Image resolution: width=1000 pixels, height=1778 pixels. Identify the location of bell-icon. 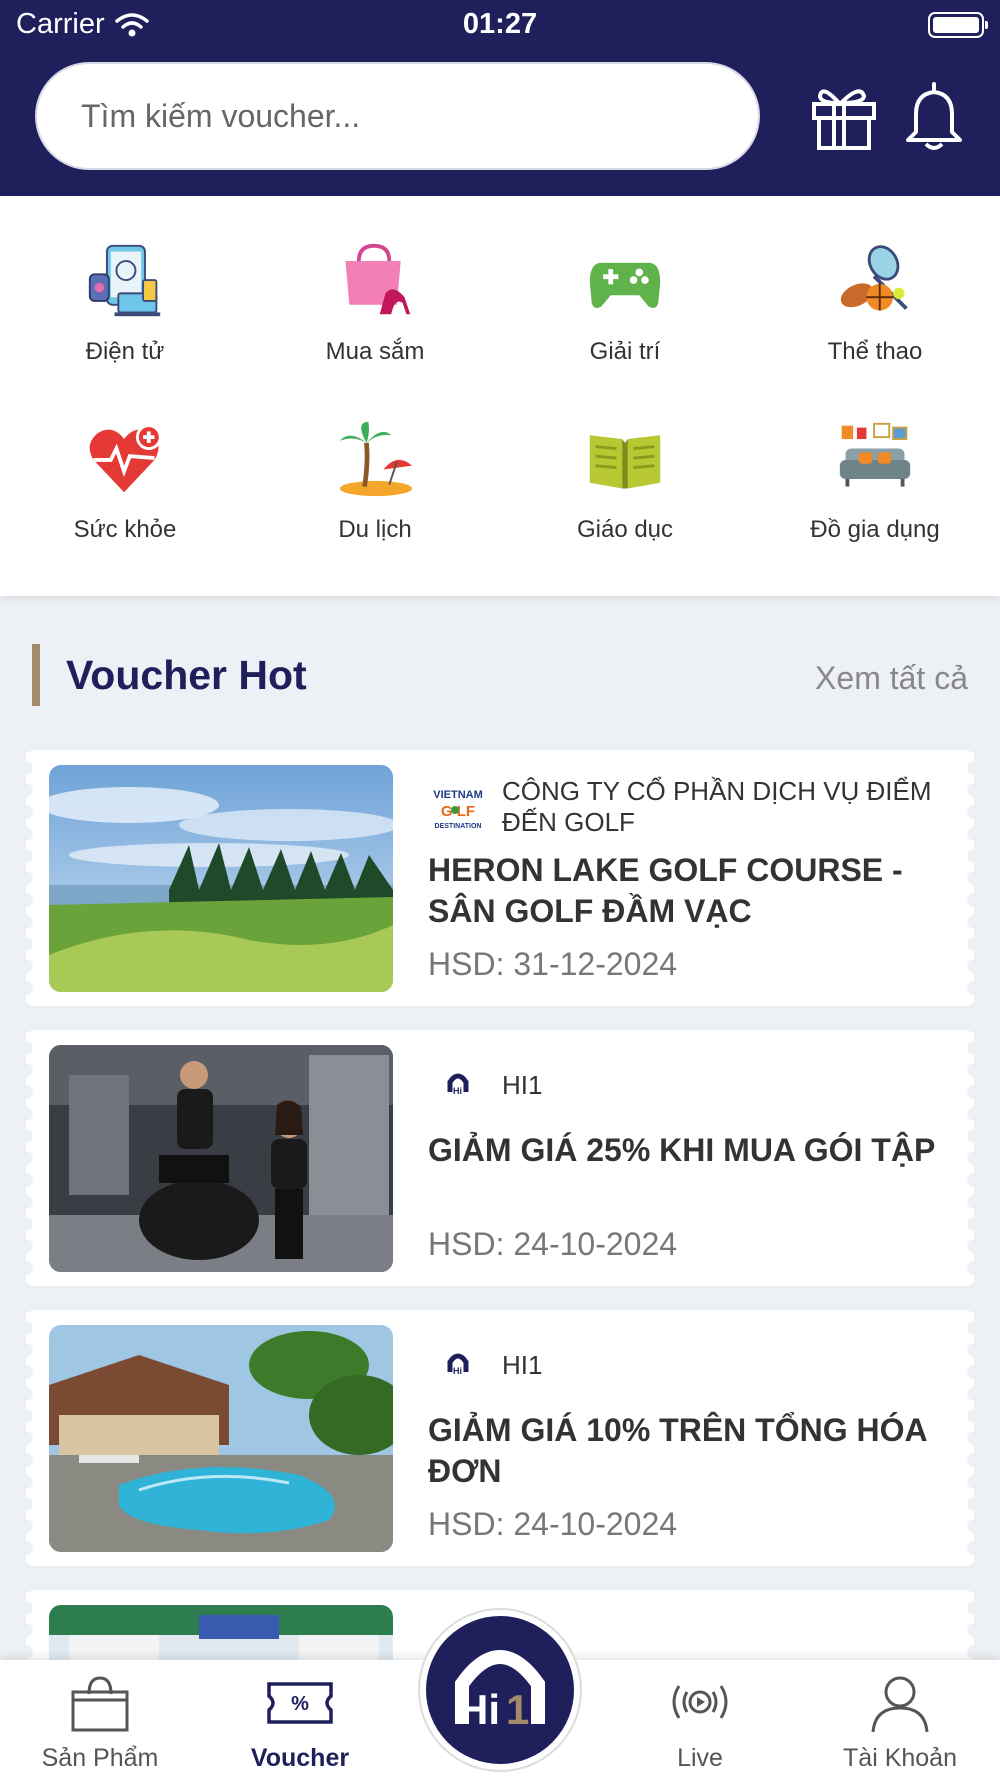
(934, 116).